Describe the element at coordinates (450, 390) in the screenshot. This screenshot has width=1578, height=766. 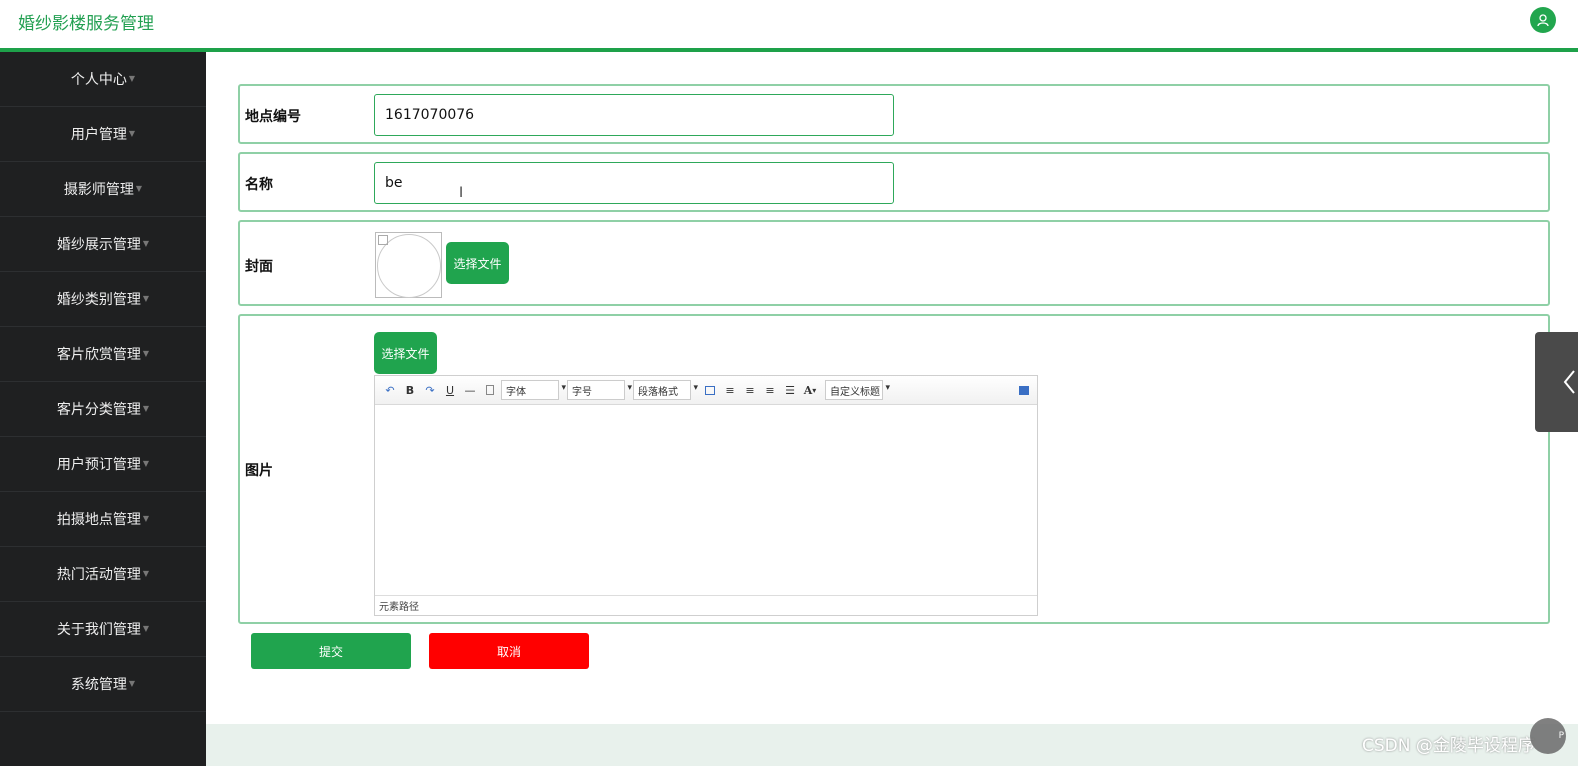
I see `underline-icon: U` at that location.